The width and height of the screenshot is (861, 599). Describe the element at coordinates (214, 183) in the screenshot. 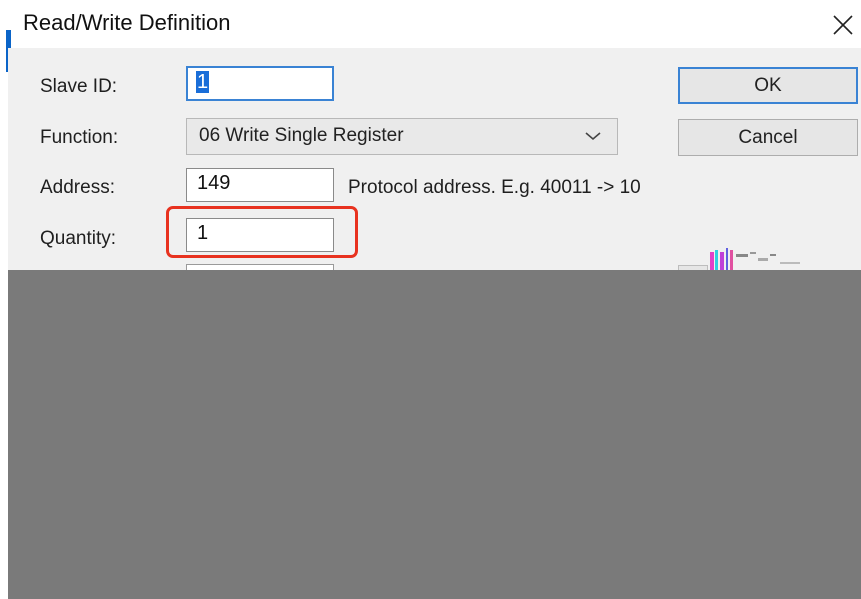

I see `address-value: 149` at that location.